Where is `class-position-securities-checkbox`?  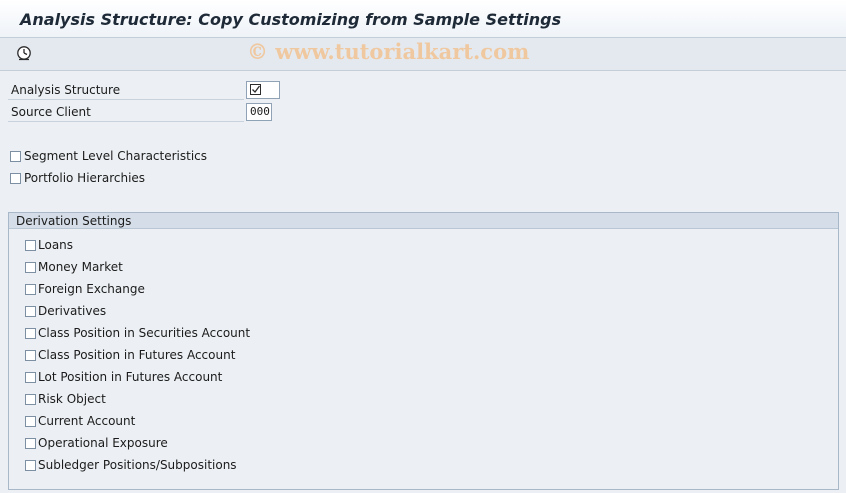 class-position-securities-checkbox is located at coordinates (30, 333).